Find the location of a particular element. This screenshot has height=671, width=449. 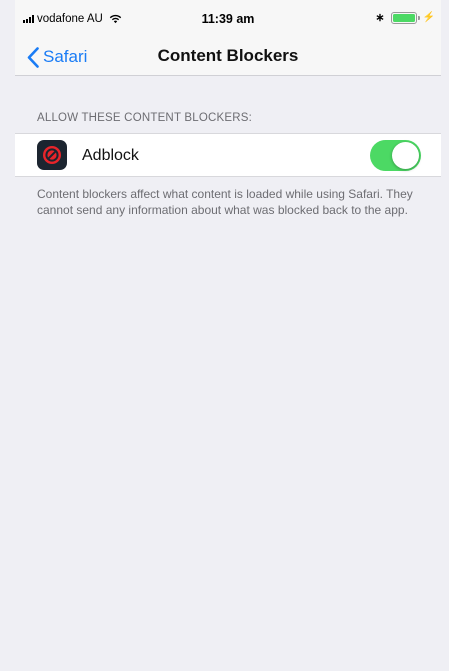

page-title: Content Blockers is located at coordinates (228, 55).